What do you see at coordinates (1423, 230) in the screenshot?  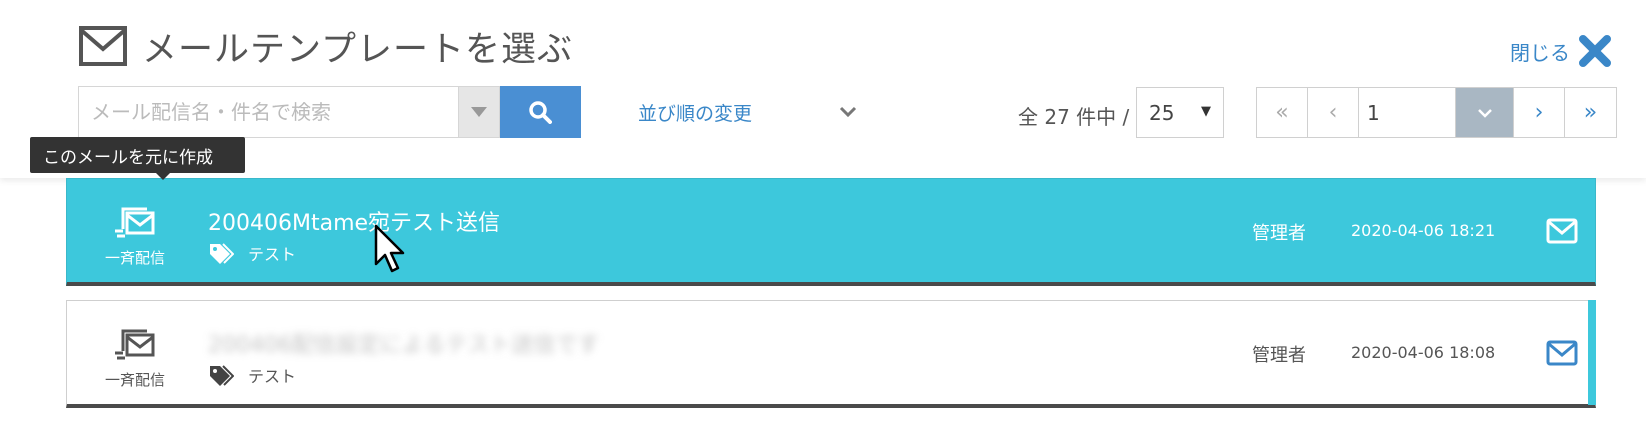 I see `updated-date: 2020-04-06 18:21` at bounding box center [1423, 230].